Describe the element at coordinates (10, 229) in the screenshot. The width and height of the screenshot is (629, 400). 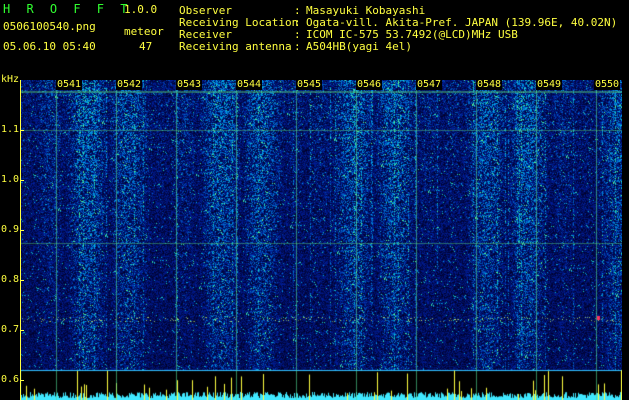
I see `y-tick-label: 0.9` at that location.